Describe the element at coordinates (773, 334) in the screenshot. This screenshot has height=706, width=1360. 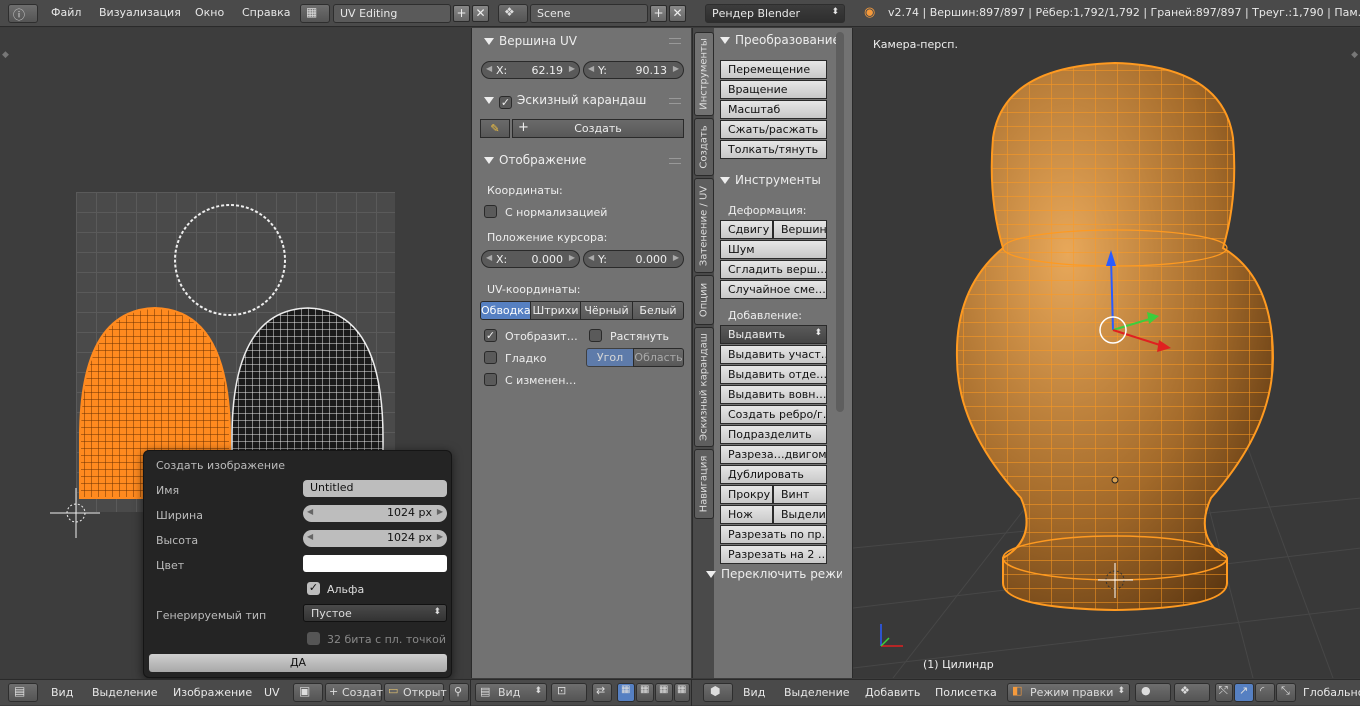
I see `extrude-select: Выдавить ⬍` at that location.